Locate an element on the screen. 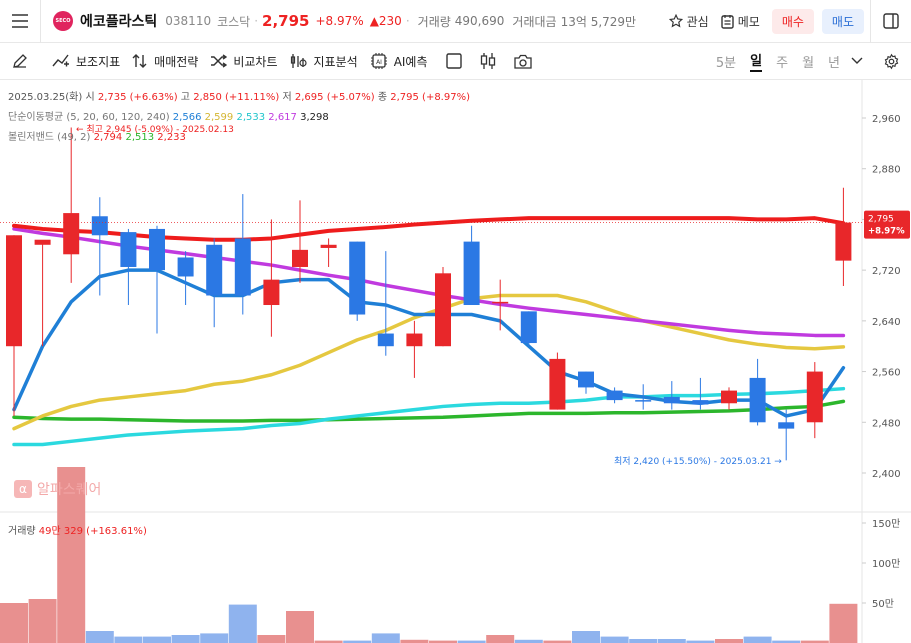 This screenshot has height=643, width=911. close-label: 종 is located at coordinates (382, 97).